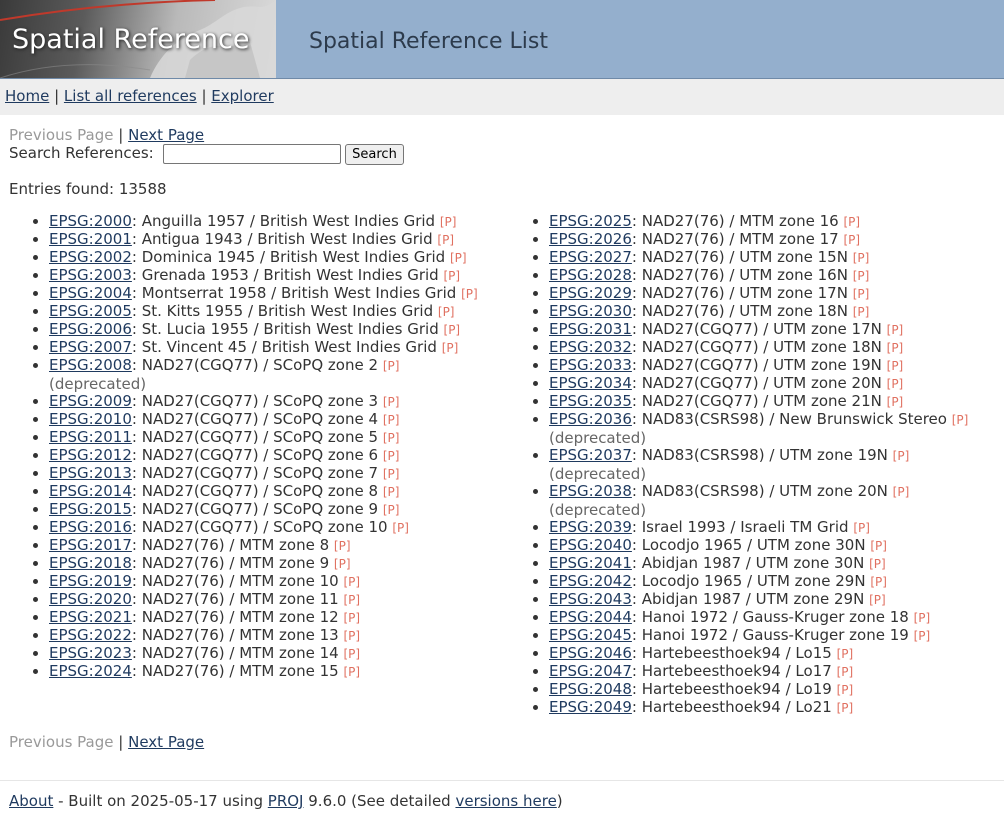  What do you see at coordinates (90, 311) in the screenshot?
I see `reference-code-link: EPSG:2005` at bounding box center [90, 311].